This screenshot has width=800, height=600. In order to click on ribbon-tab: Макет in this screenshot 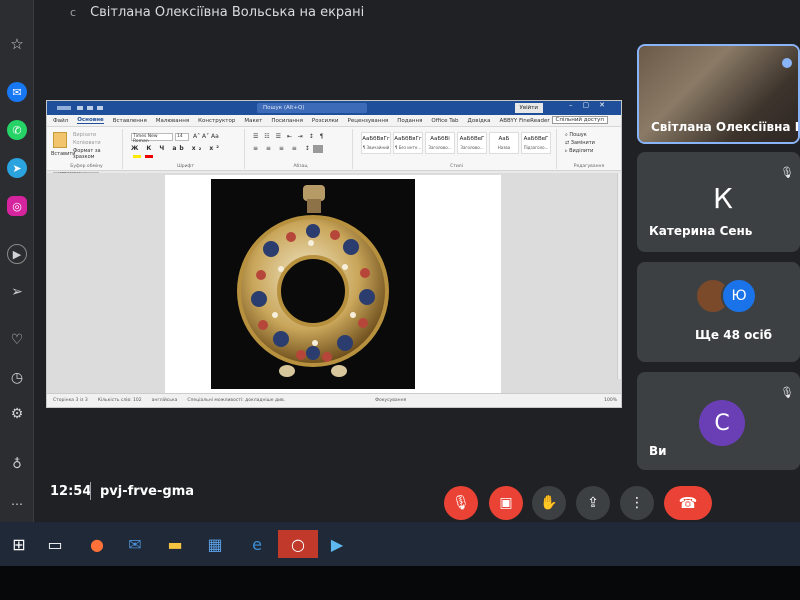, I will do `click(253, 121)`.